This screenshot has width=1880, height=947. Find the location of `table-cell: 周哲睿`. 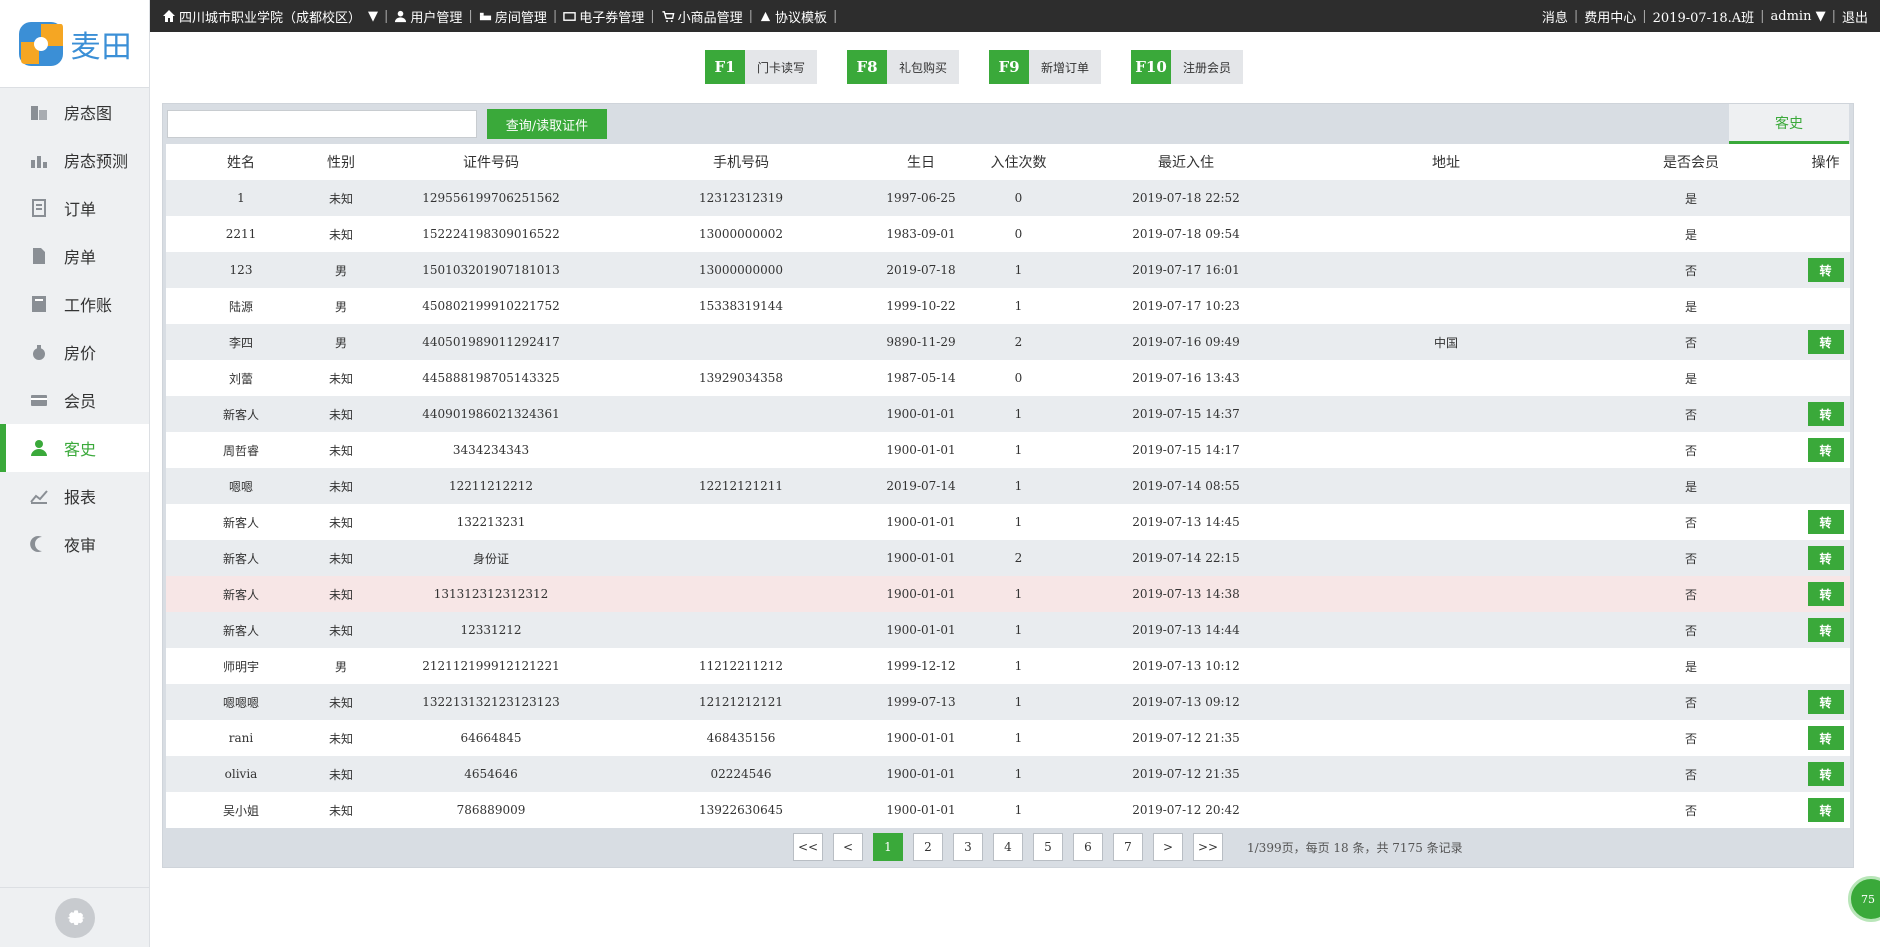

table-cell: 周哲睿 is located at coordinates (241, 450).